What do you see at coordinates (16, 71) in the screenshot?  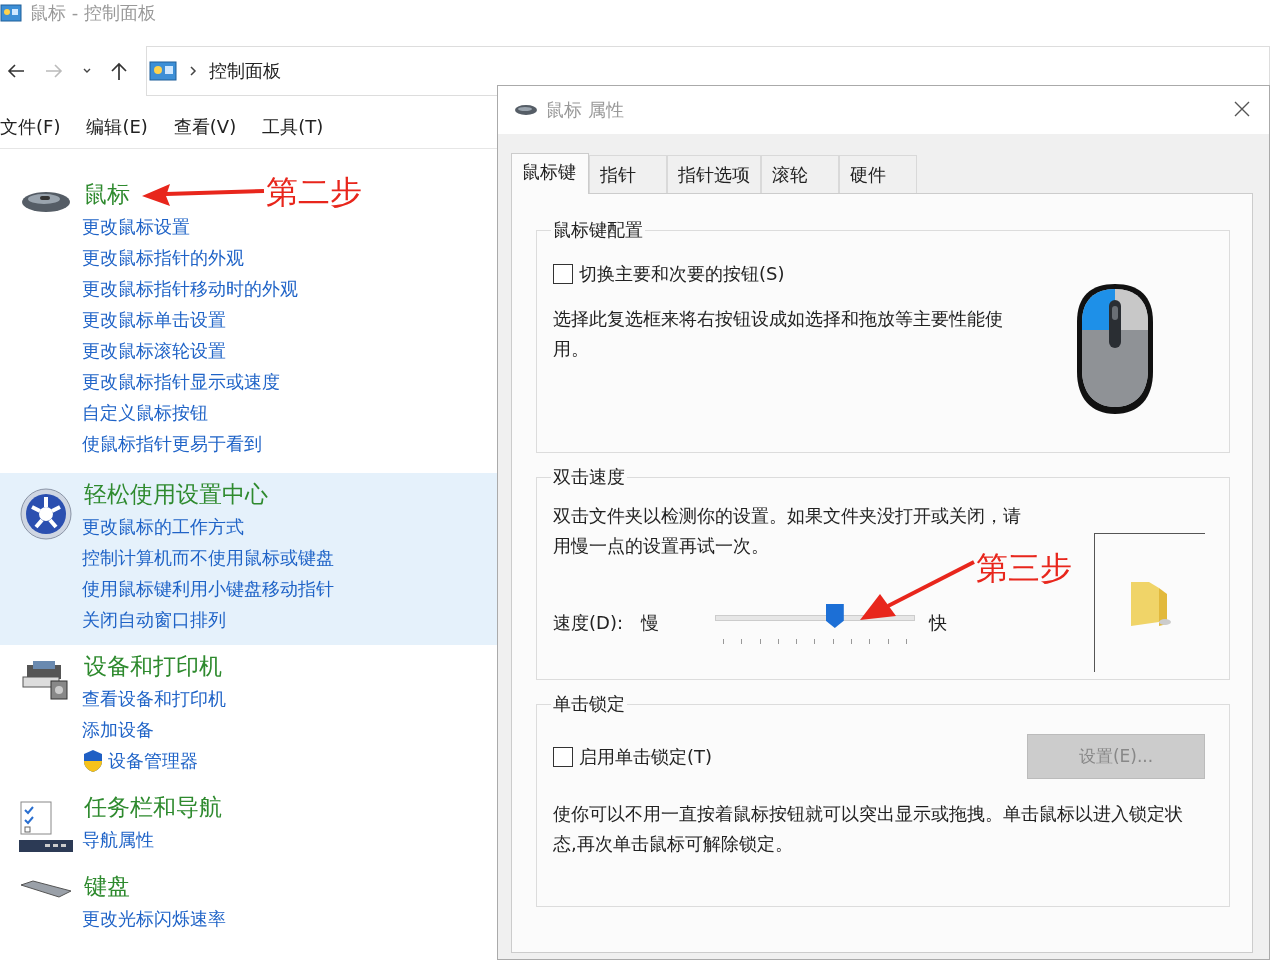 I see `back-arrow-icon` at bounding box center [16, 71].